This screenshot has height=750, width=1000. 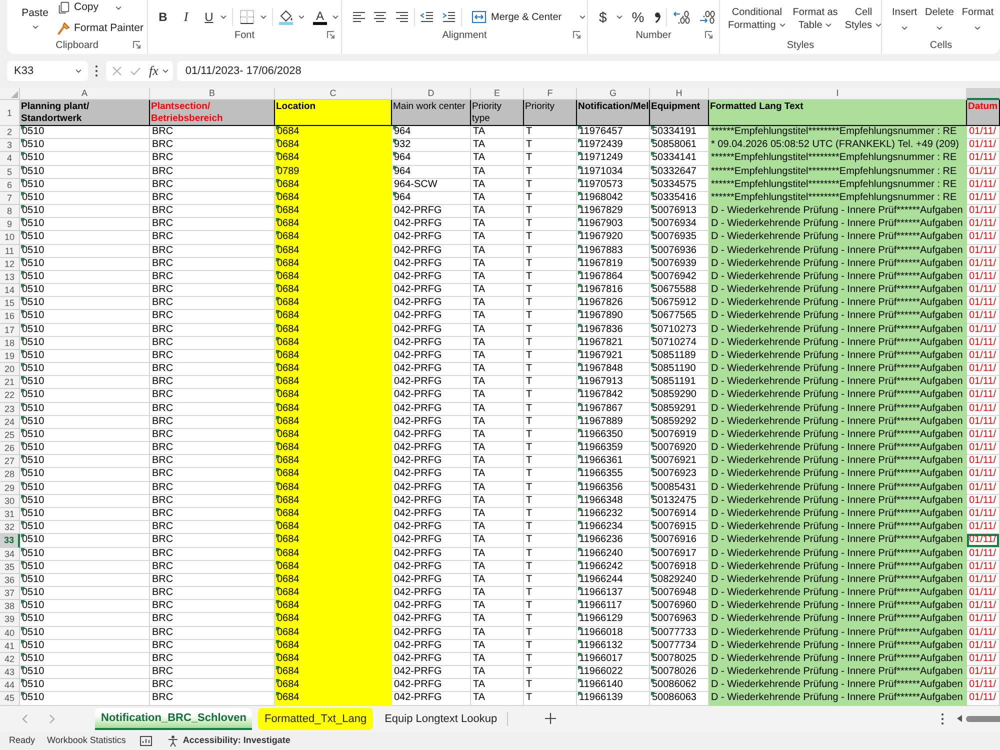 I want to click on row-header: 25, so click(x=10, y=435).